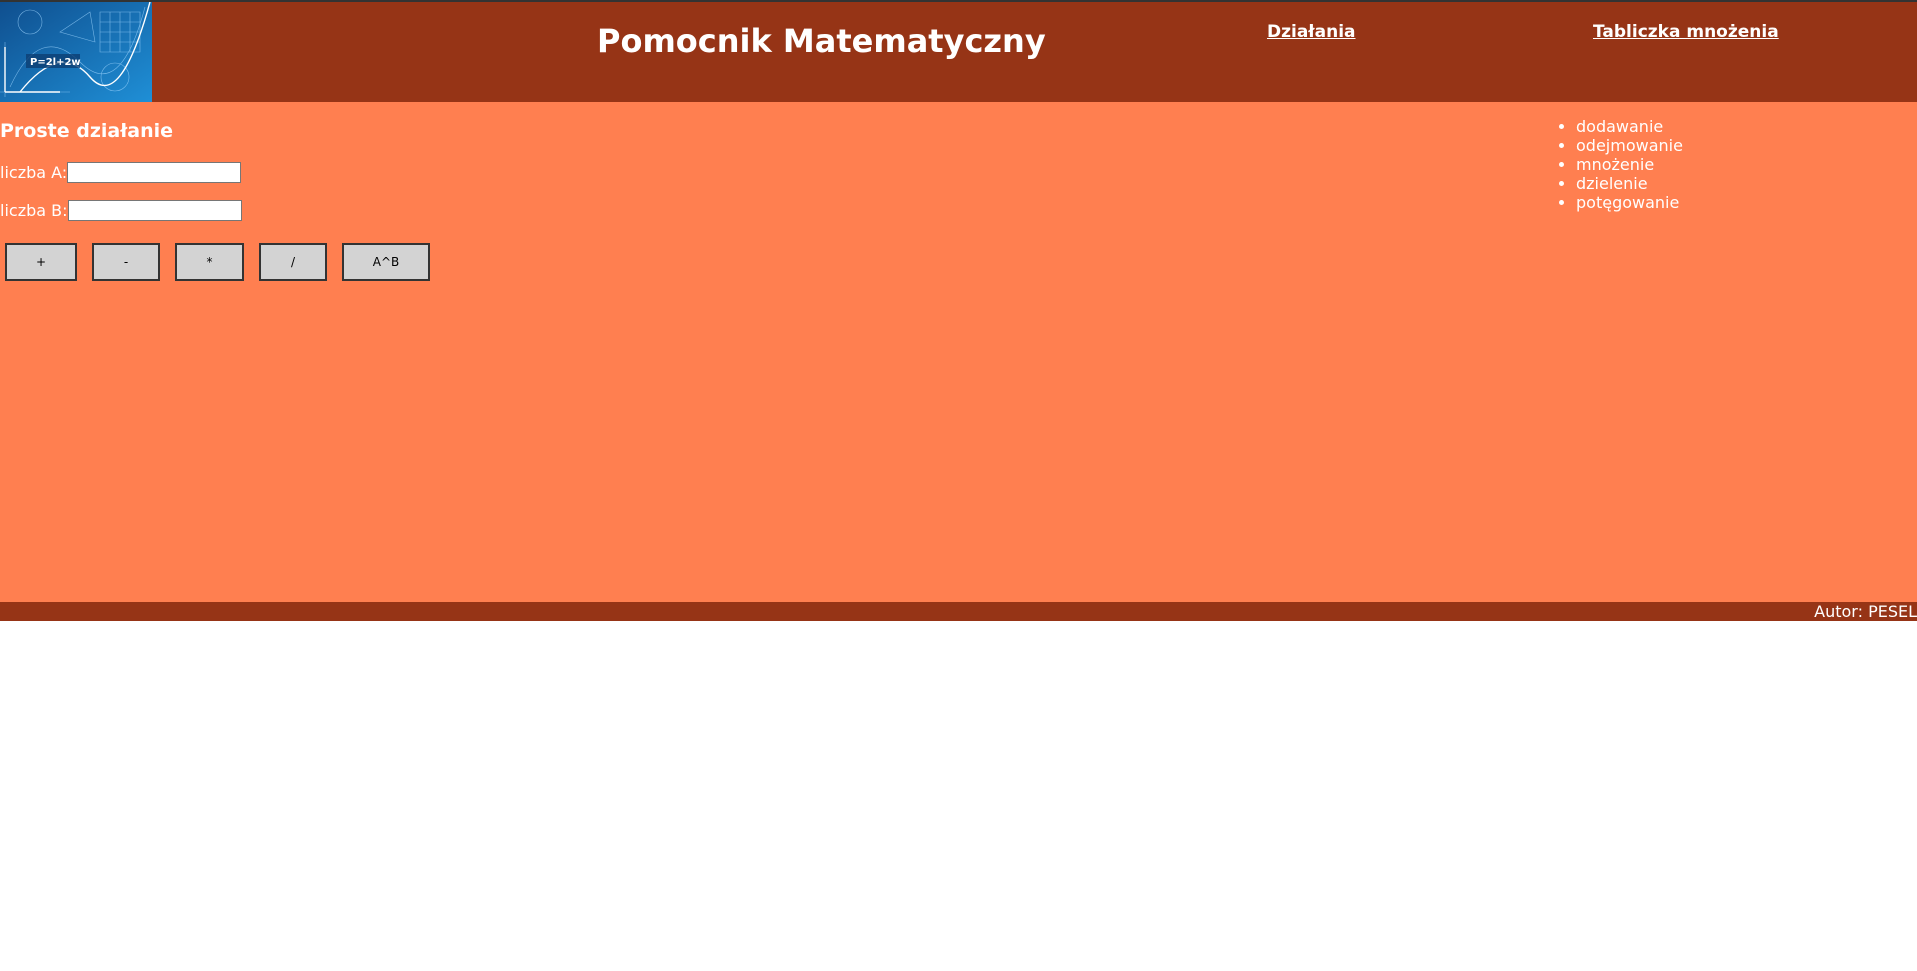 The height and width of the screenshot is (971, 1917). Describe the element at coordinates (154, 210) in the screenshot. I see `liczba-b-input` at that location.